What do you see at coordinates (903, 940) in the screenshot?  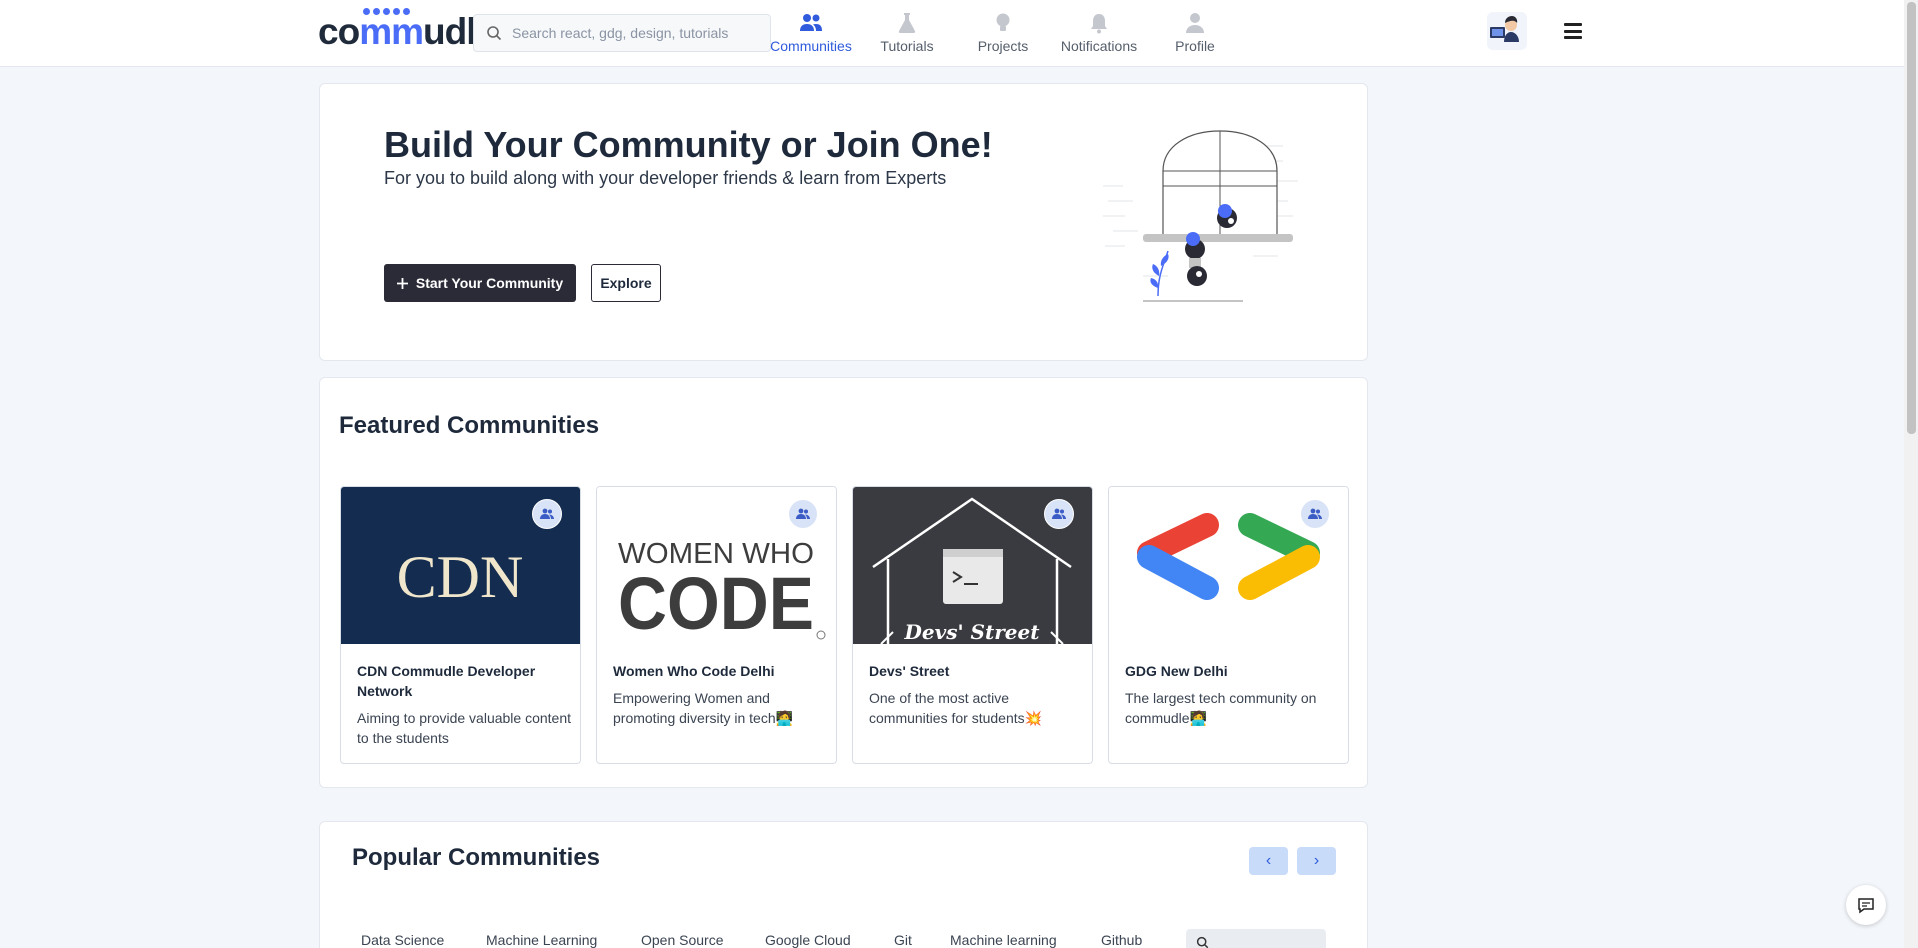 I see `tag-git: Git` at bounding box center [903, 940].